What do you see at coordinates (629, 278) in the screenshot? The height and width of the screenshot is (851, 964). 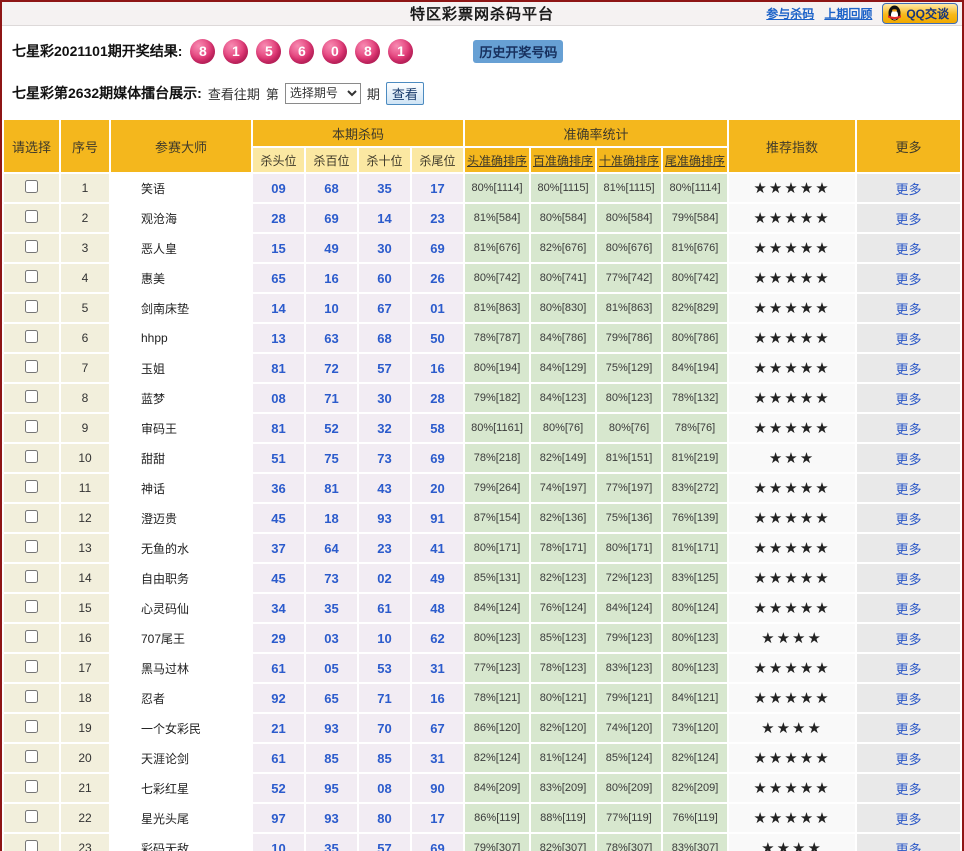 I see `accuracy-ten: 77%[742]` at bounding box center [629, 278].